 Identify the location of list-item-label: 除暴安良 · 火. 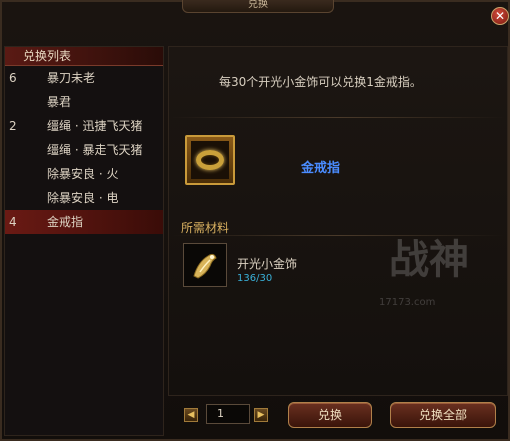
(83, 174).